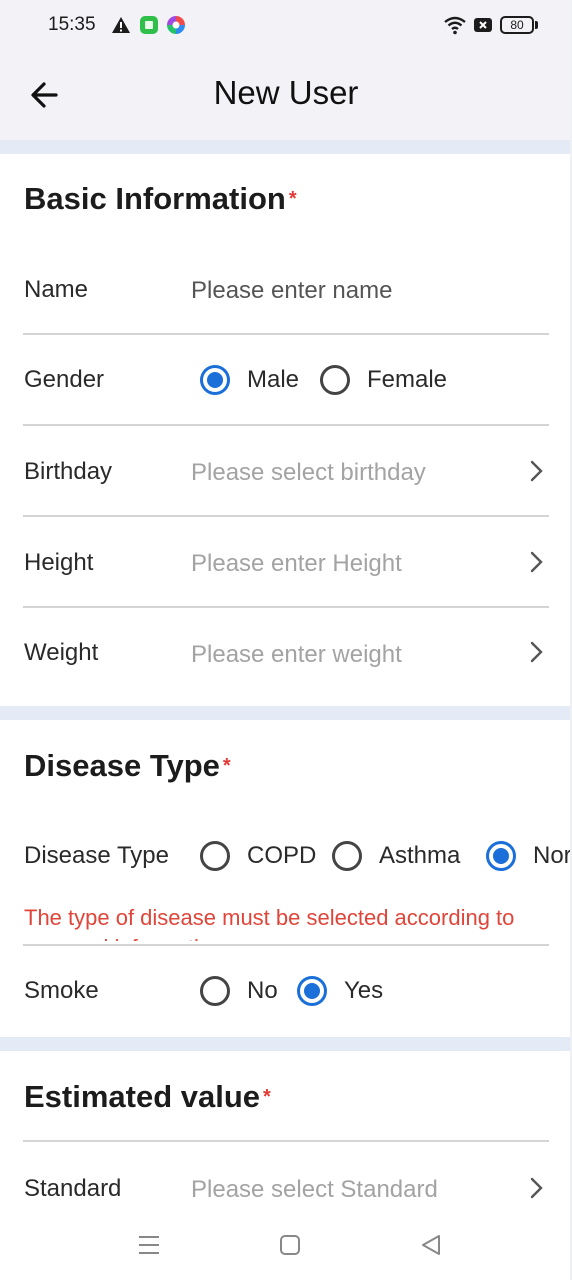 The height and width of the screenshot is (1280, 572). I want to click on disease-type-label: Disease Type, so click(96, 855).